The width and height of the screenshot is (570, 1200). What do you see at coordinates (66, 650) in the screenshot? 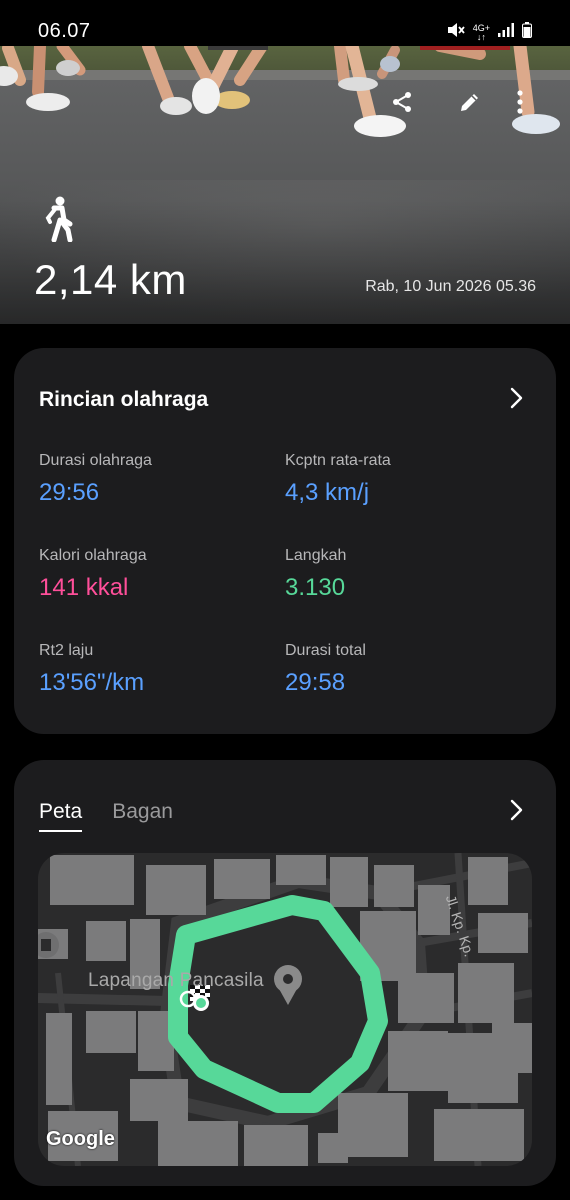
I see `stat-label: Rt2 laju` at bounding box center [66, 650].